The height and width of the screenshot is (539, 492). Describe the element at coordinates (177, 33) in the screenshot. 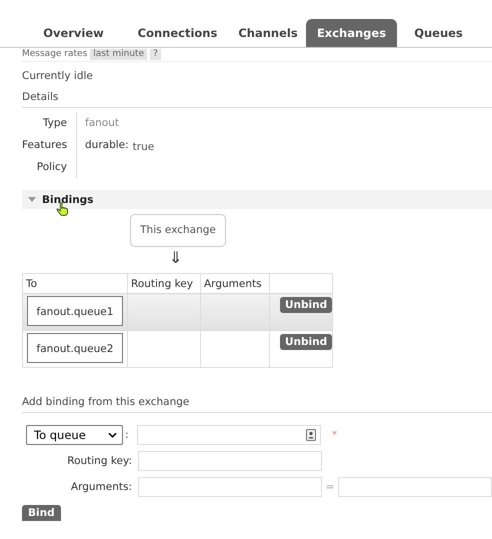

I see `nav-tab: Connections` at that location.